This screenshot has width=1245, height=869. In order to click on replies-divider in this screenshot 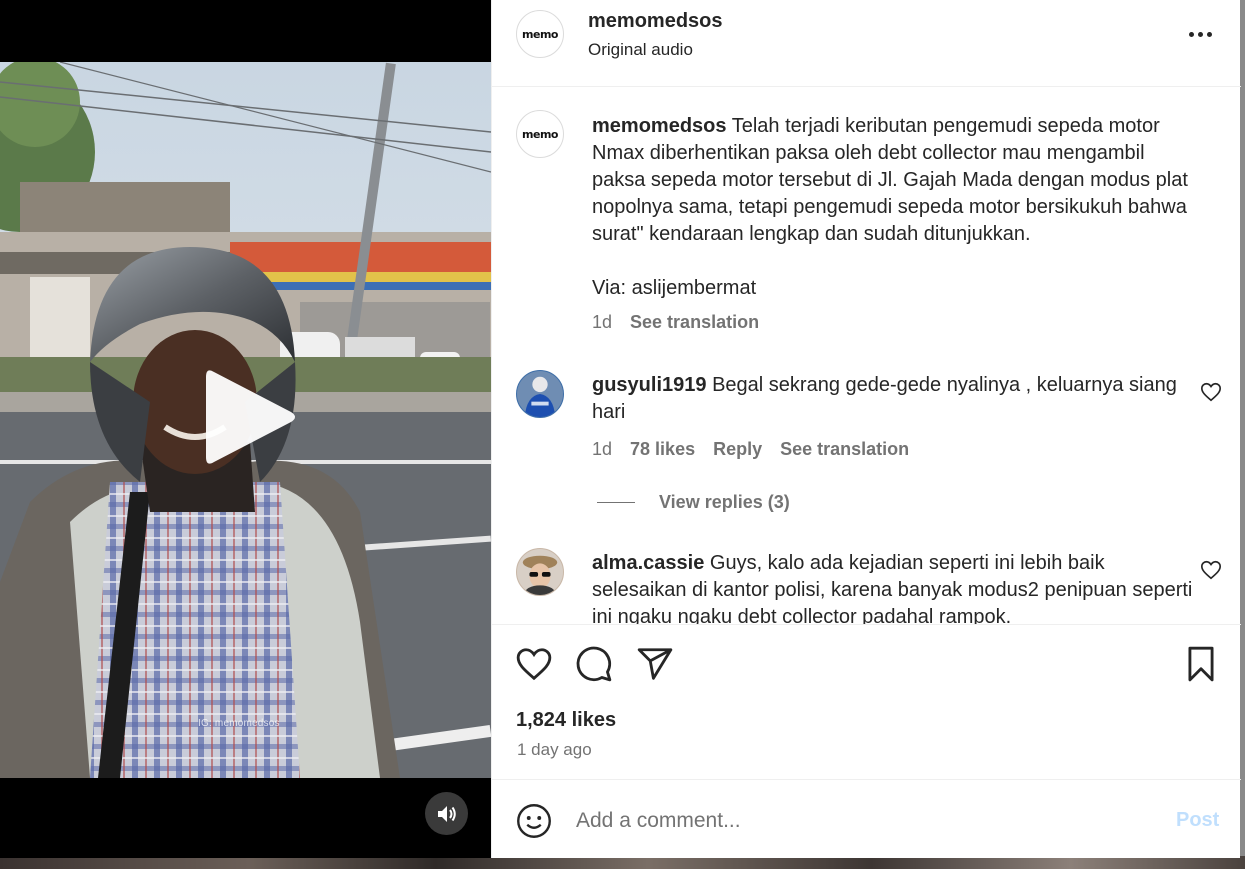, I will do `click(616, 502)`.